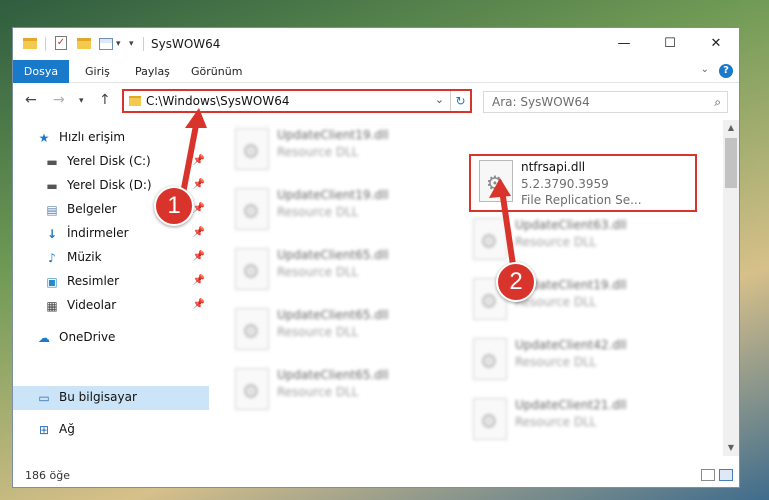 The image size is (769, 500). What do you see at coordinates (500, 188) in the screenshot?
I see `arrow-2-head` at bounding box center [500, 188].